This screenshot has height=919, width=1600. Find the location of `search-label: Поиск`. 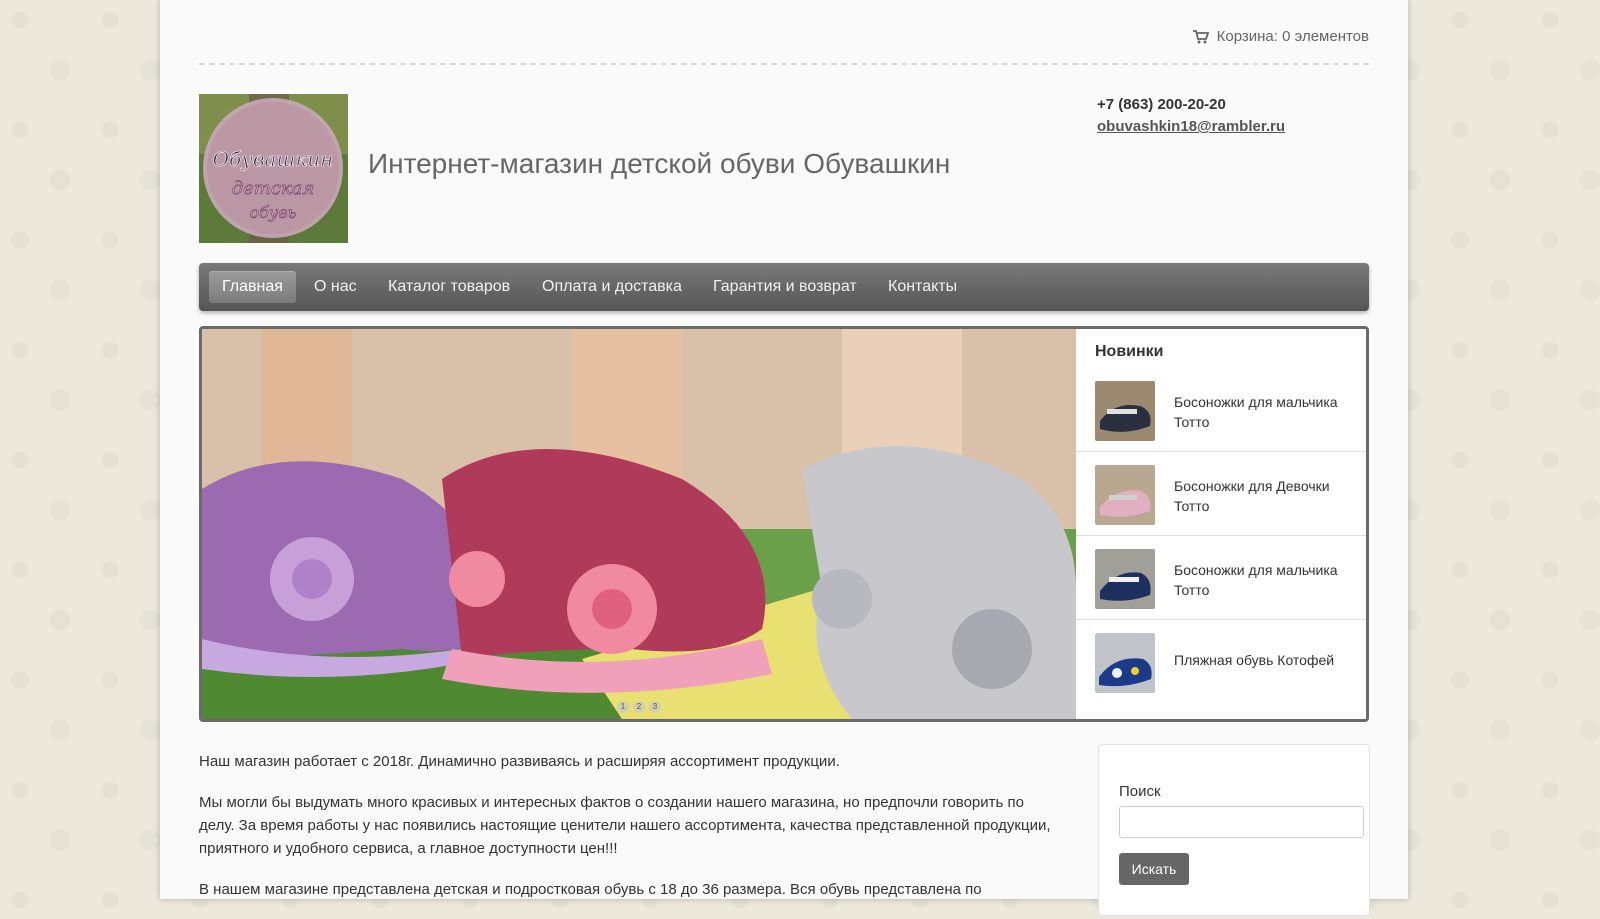

search-label: Поиск is located at coordinates (1140, 791).